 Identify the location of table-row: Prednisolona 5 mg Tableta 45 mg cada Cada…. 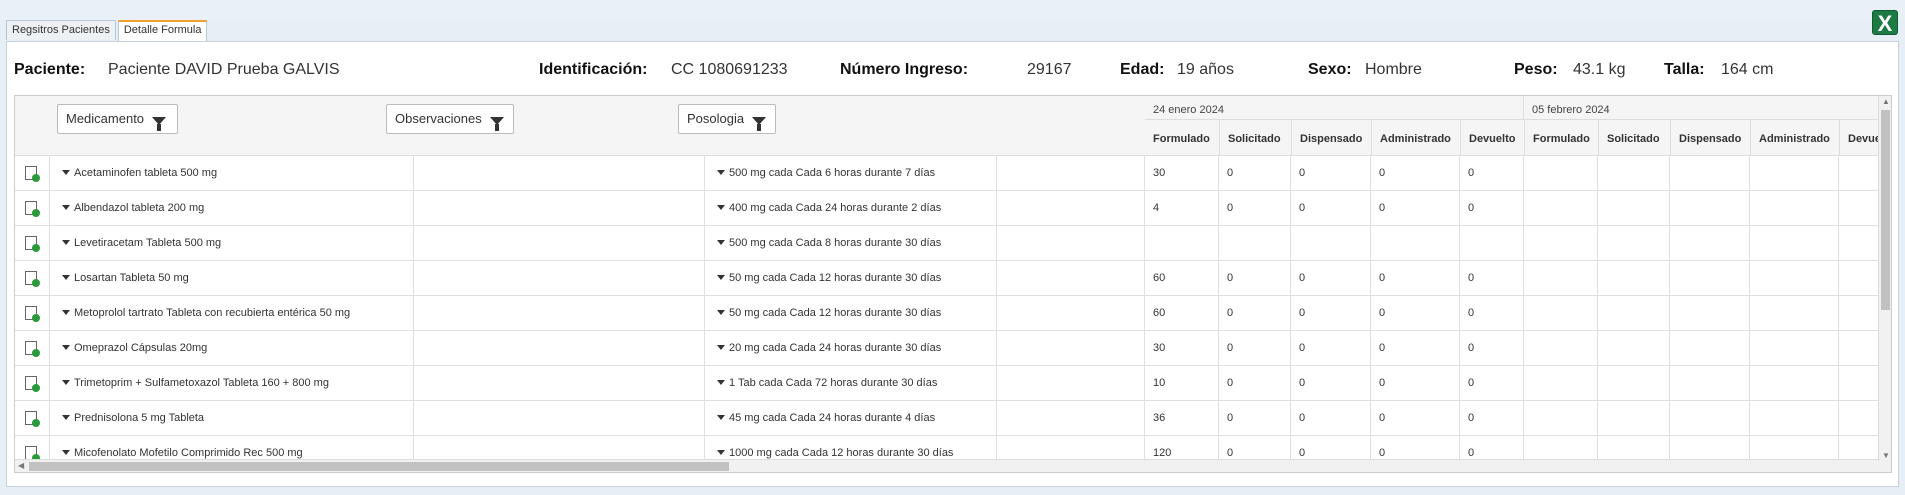
(953, 418).